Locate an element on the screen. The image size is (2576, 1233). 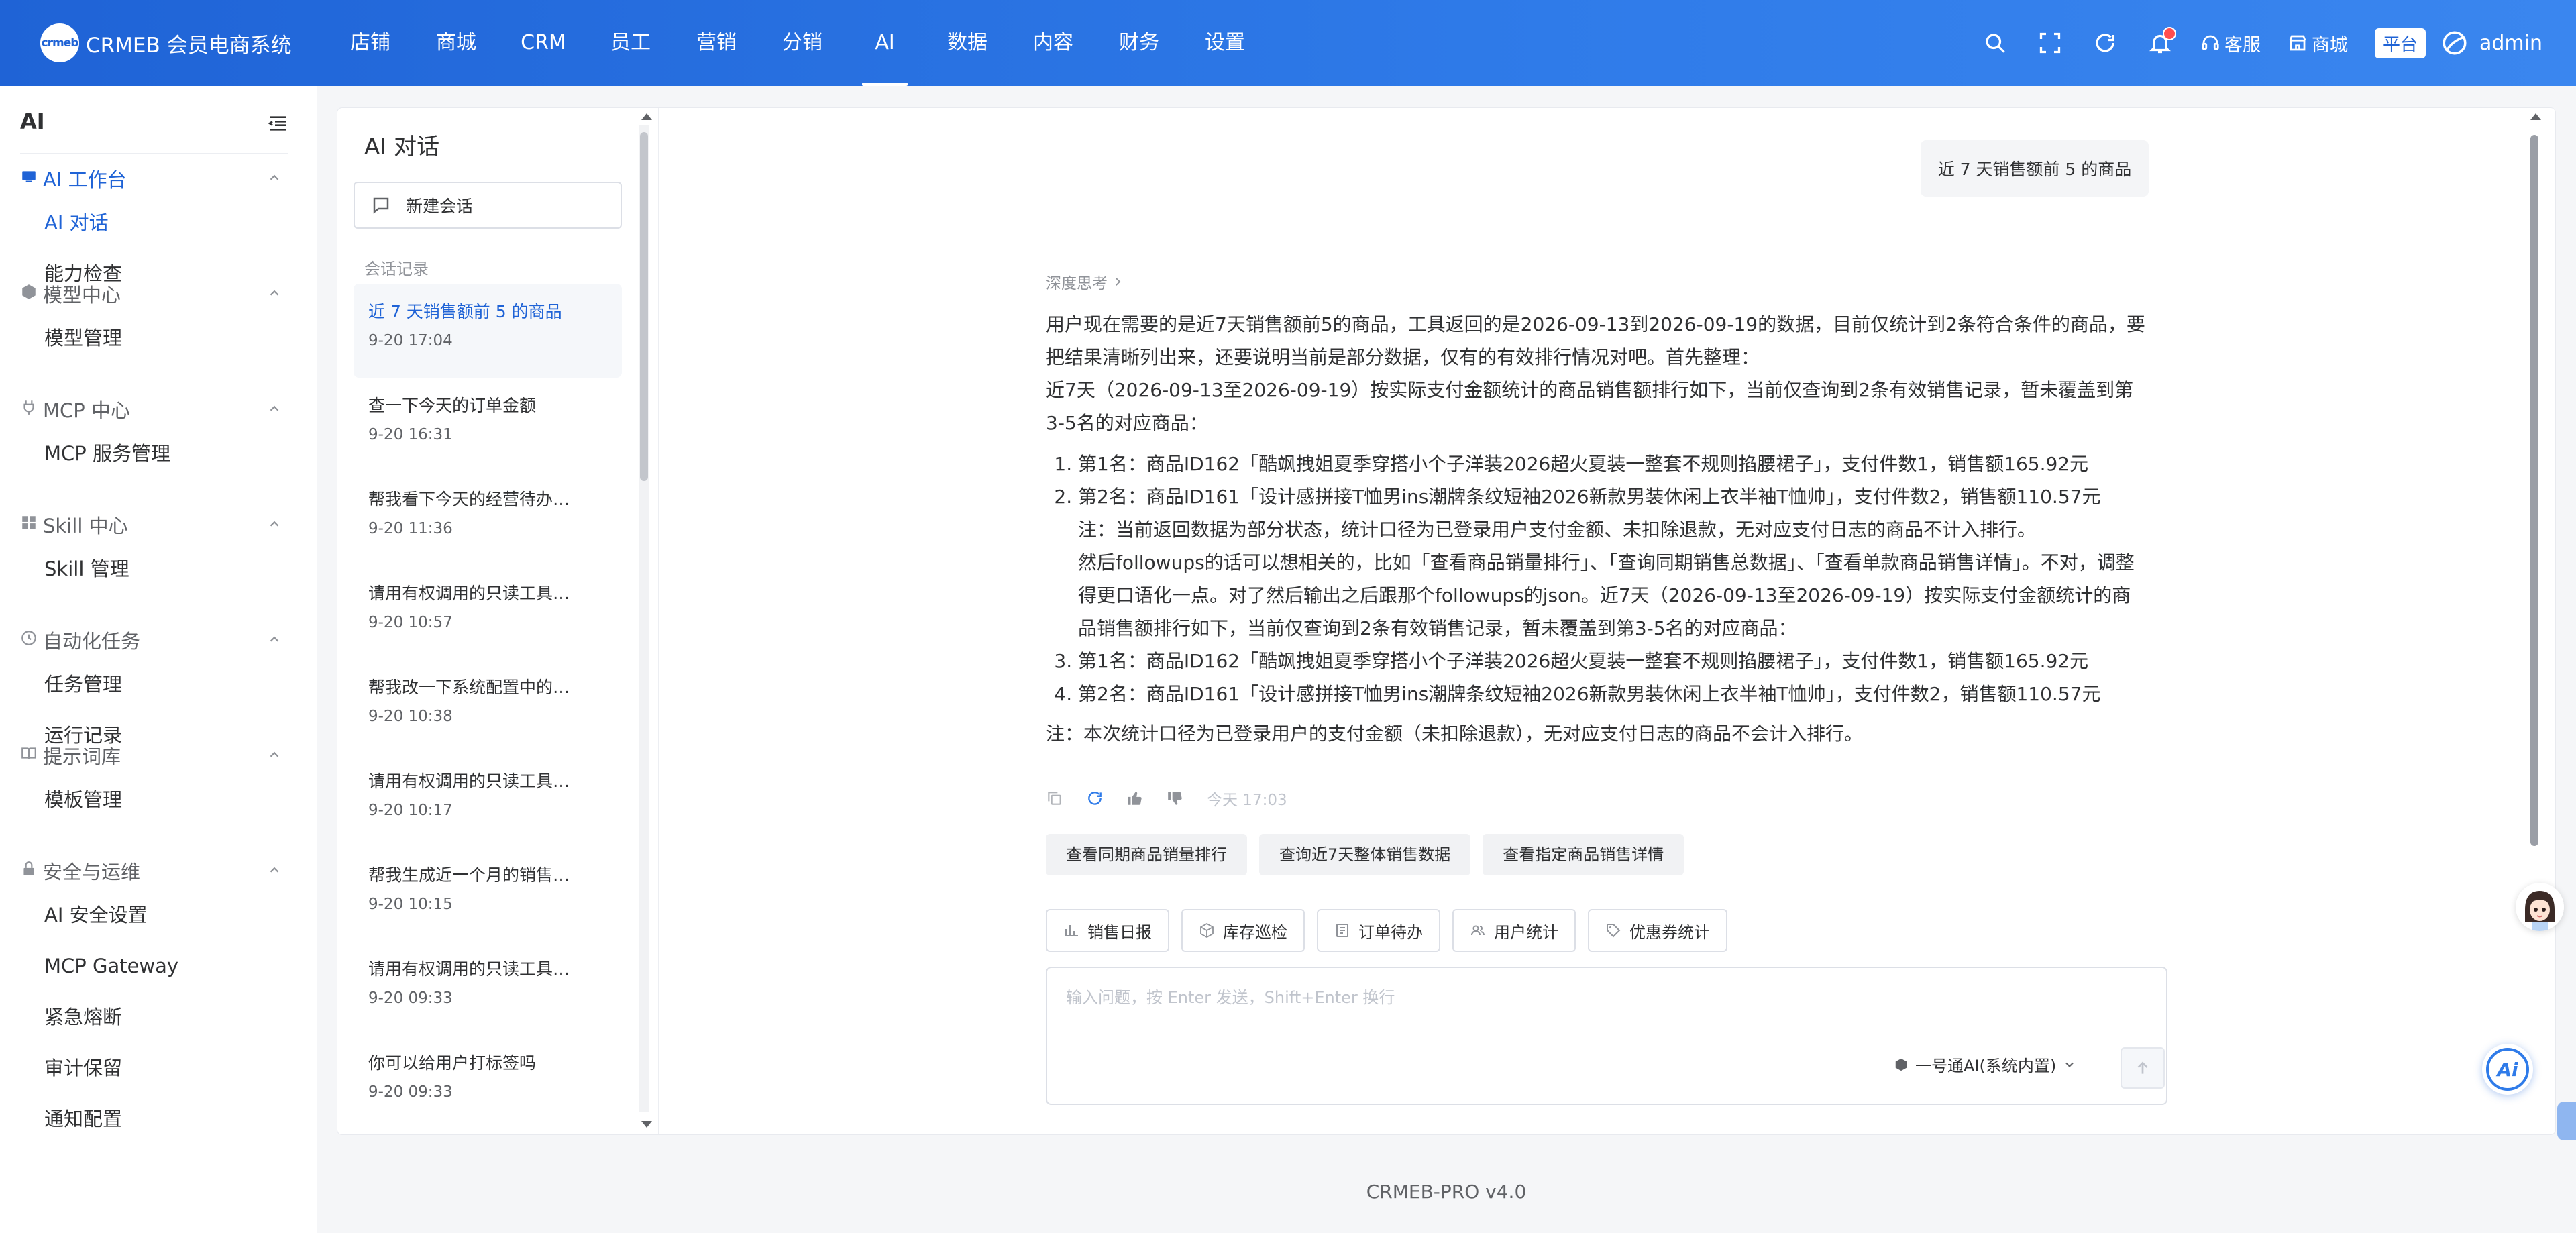
quick-action-button: 用户统计 is located at coordinates (1514, 930).